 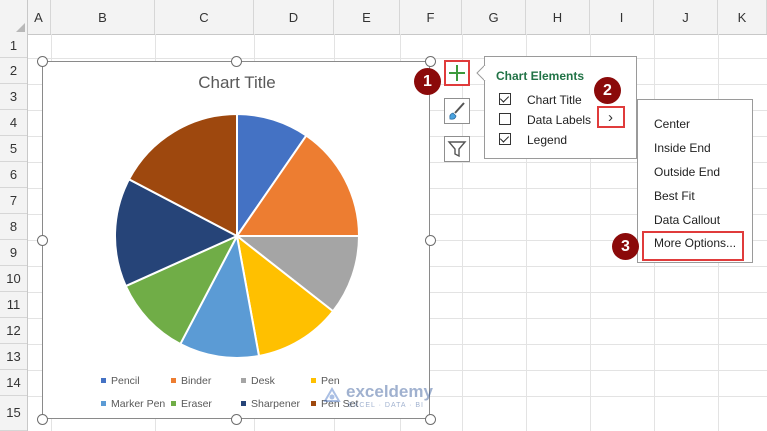 I want to click on row-header-bar: 1 2 3 4 5 6 7 8 9 10 11 12 13 14 15, so click(x=14, y=232).